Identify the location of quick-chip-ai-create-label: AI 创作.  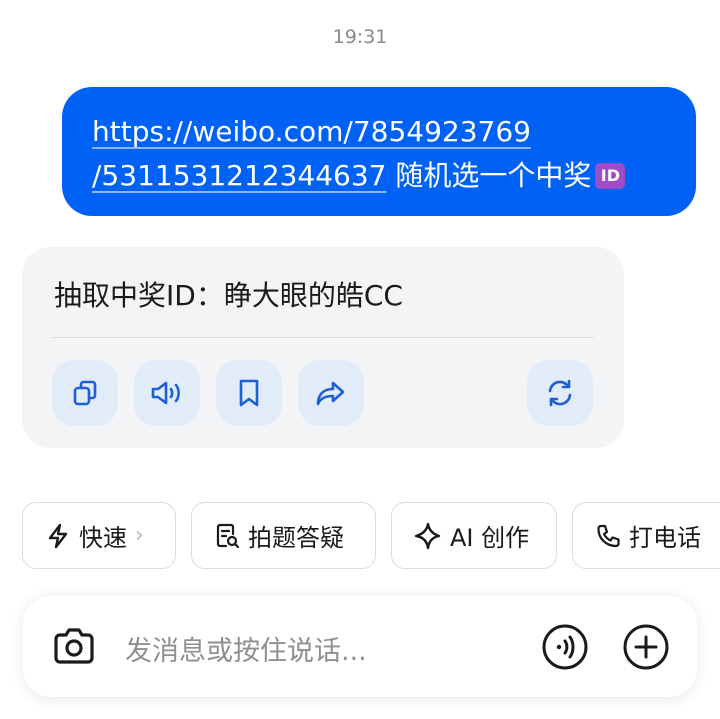
(490, 538).